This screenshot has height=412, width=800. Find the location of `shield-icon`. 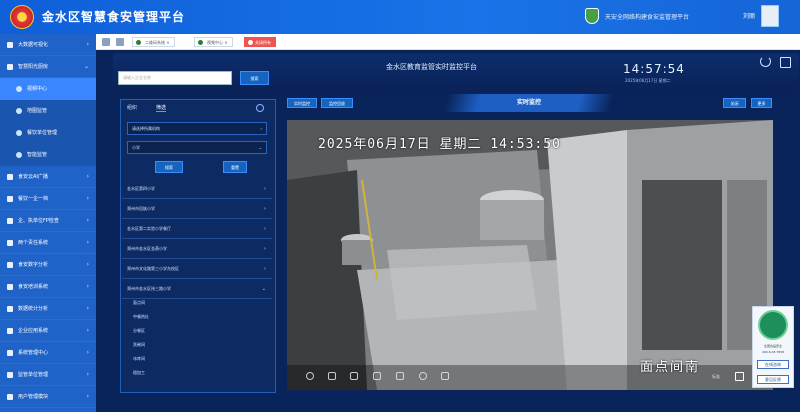

shield-icon is located at coordinates (773, 325).